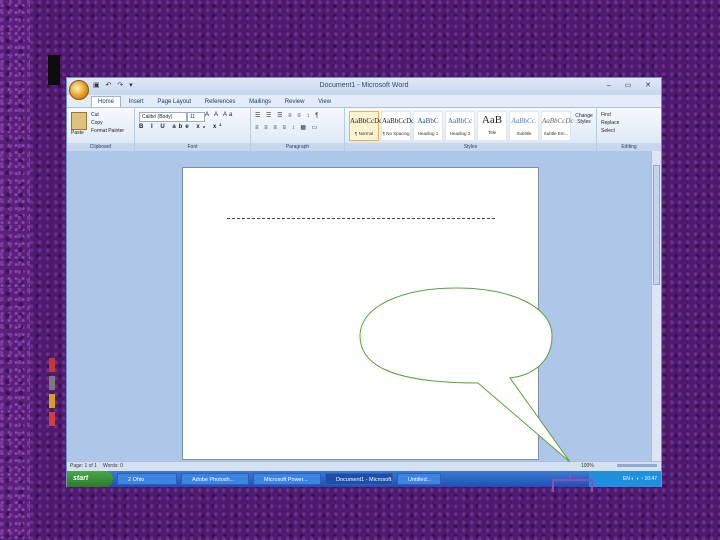 The image size is (720, 540). Describe the element at coordinates (79, 90) in the screenshot. I see `office-button` at that location.